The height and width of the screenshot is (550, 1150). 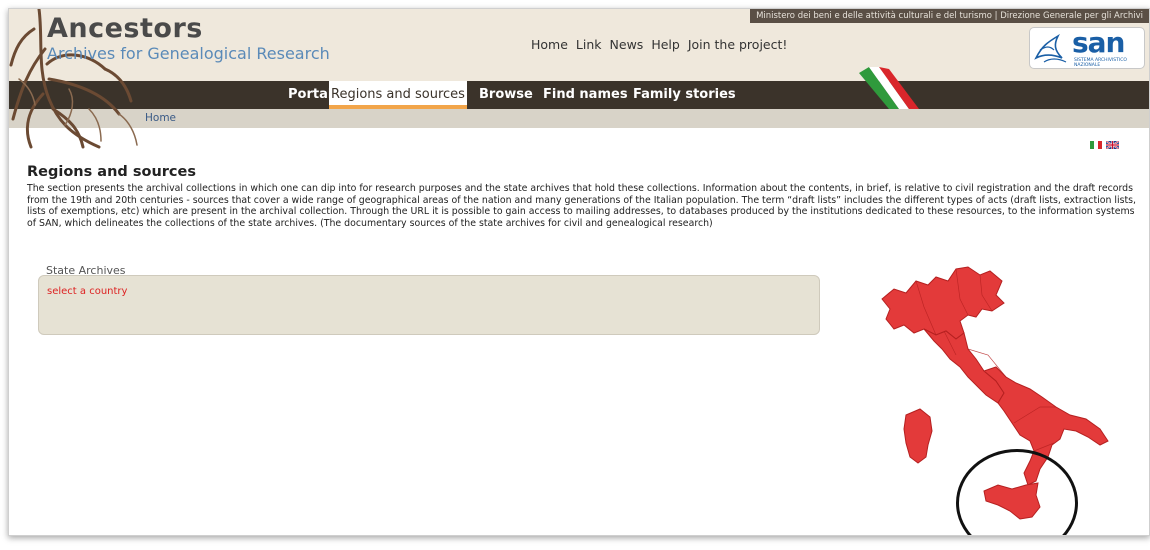 I want to click on tab-find-names: Find names, so click(x=585, y=95).